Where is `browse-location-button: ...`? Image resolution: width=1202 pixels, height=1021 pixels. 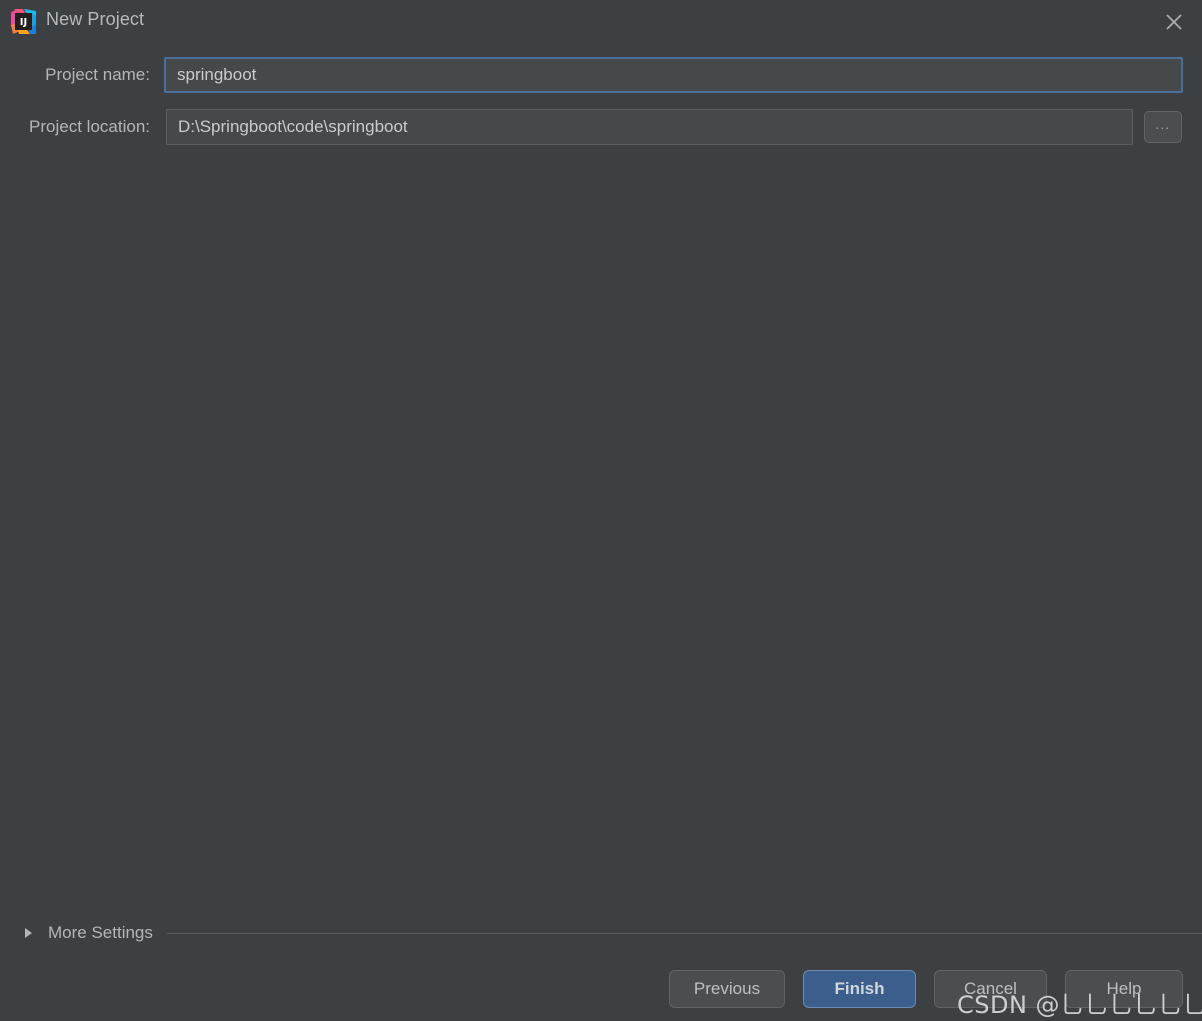
browse-location-button: ... is located at coordinates (1163, 127).